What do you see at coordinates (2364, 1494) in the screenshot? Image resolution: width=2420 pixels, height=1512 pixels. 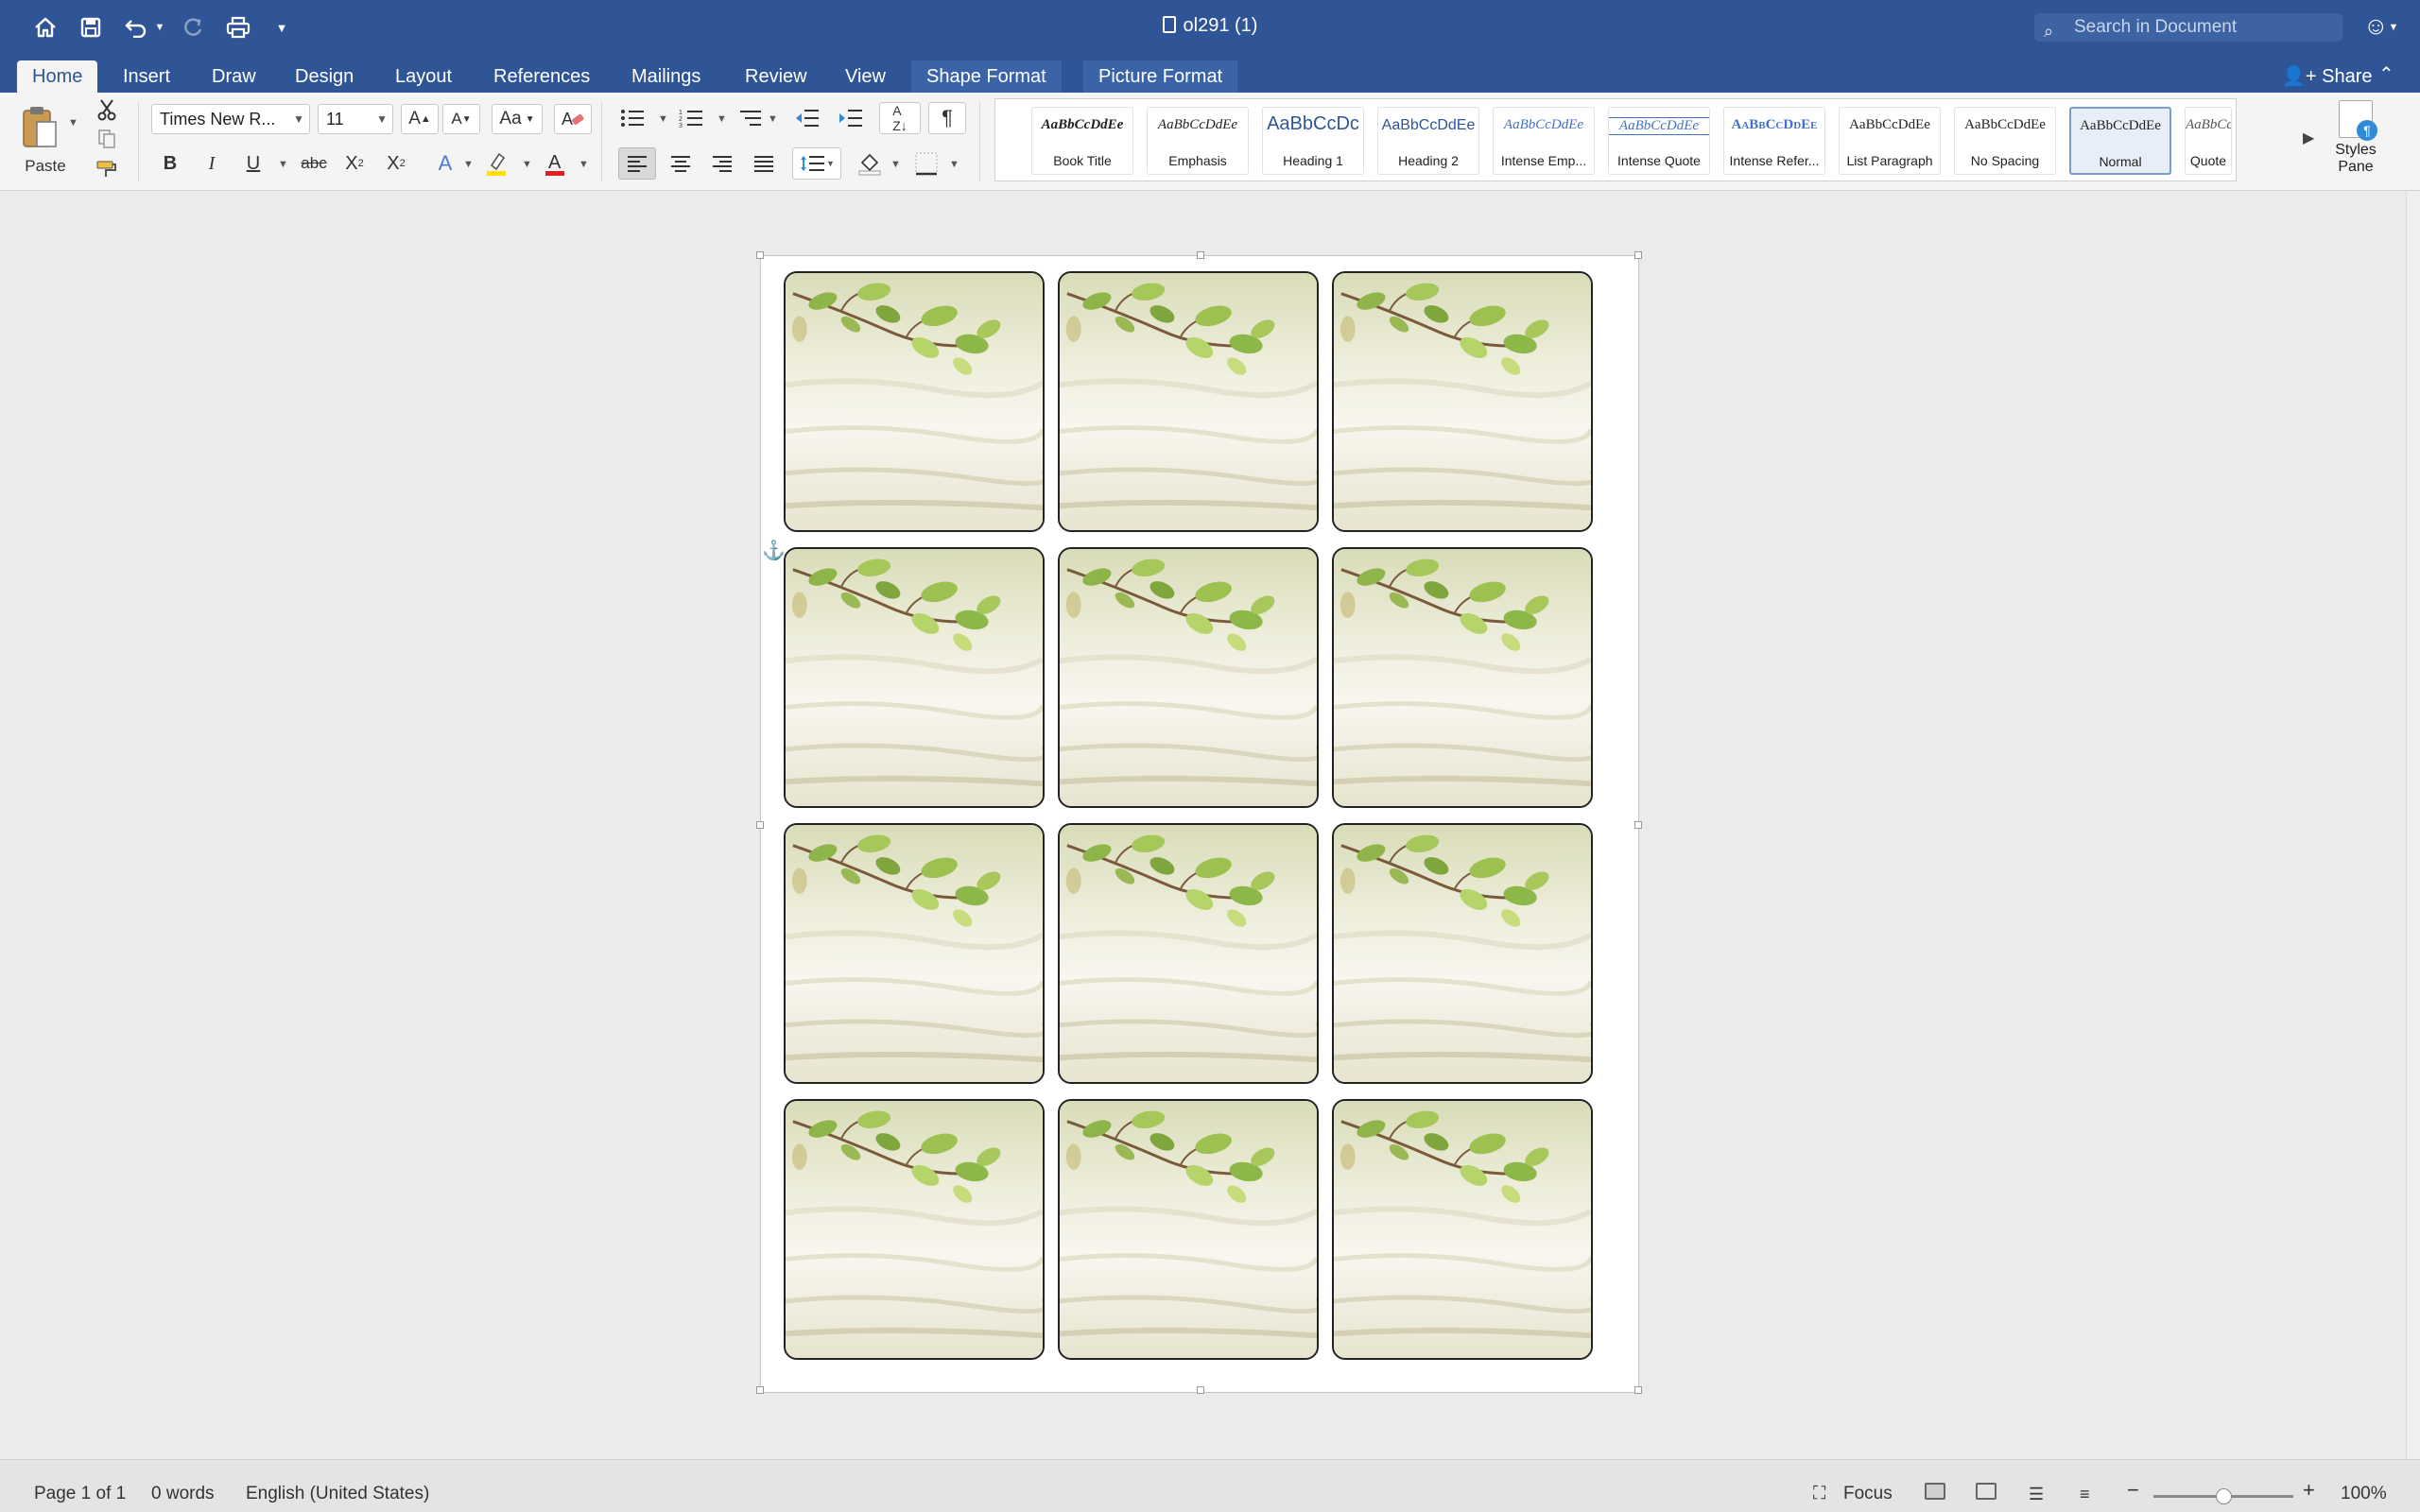 I see `zoom-level: 100%` at bounding box center [2364, 1494].